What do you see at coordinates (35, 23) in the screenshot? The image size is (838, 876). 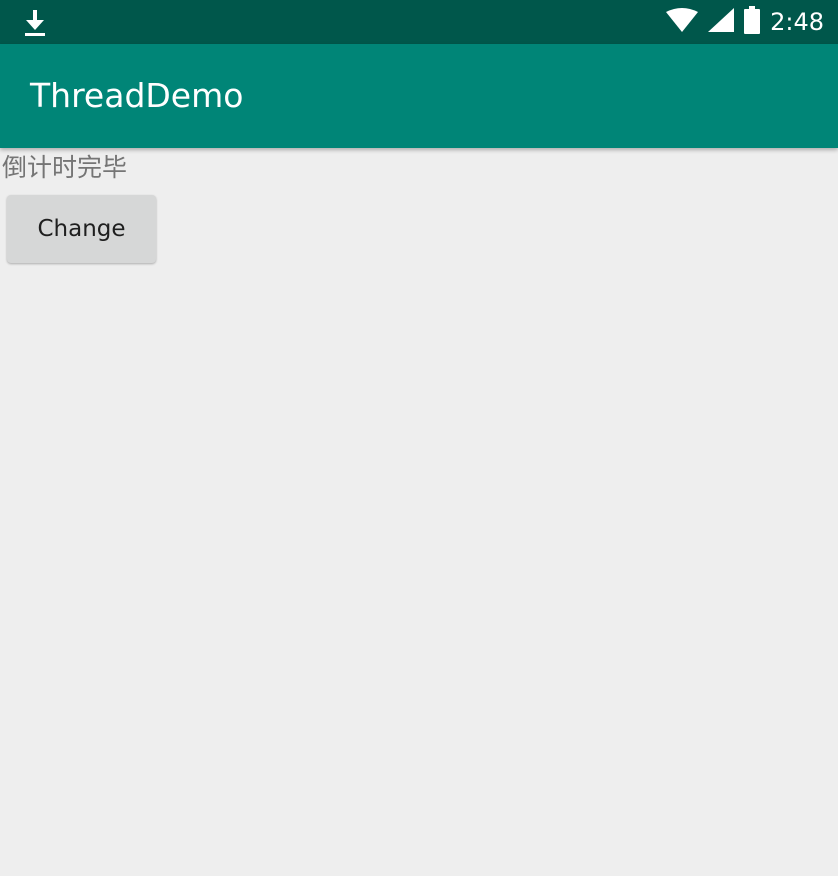 I see `download-icon` at bounding box center [35, 23].